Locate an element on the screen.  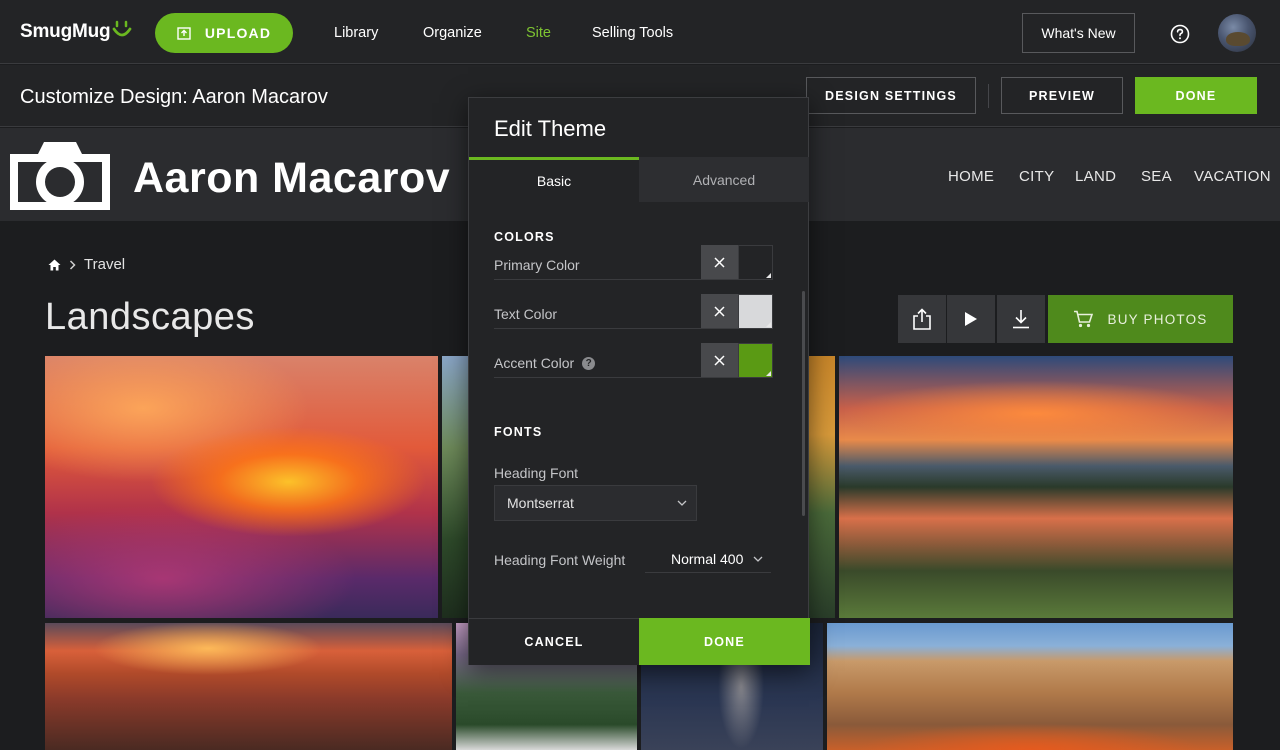
heading-font-text: Heading Font is located at coordinates (536, 473).